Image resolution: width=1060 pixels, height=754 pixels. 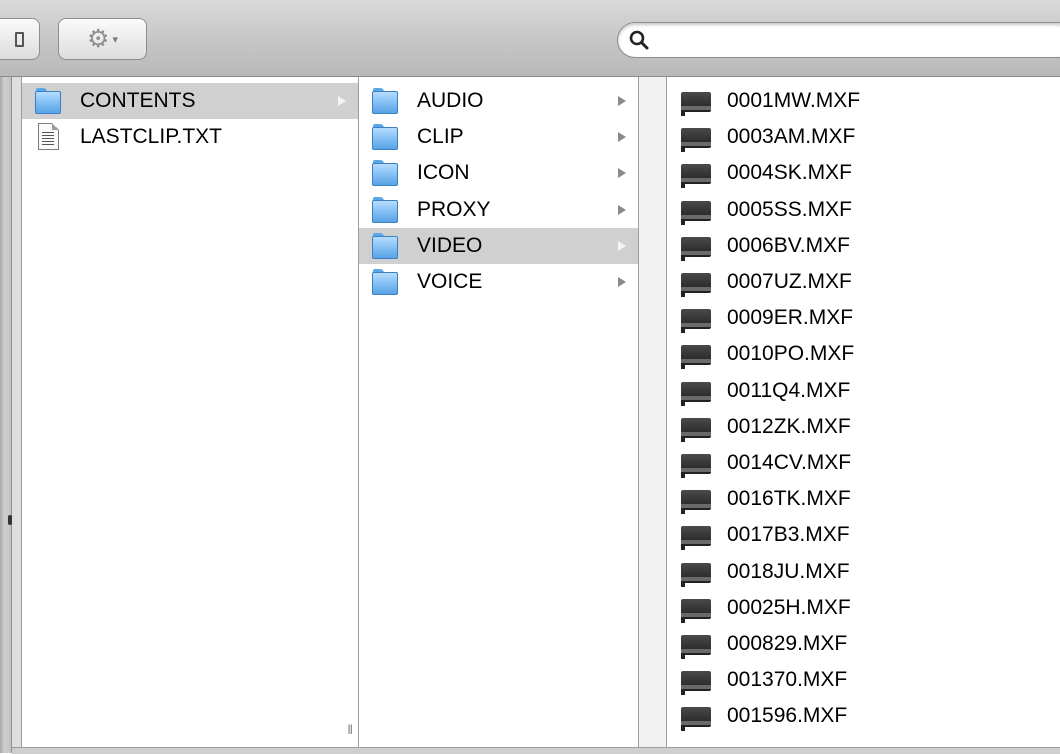 I want to click on list-item-video: VIDEO, so click(x=498, y=245).